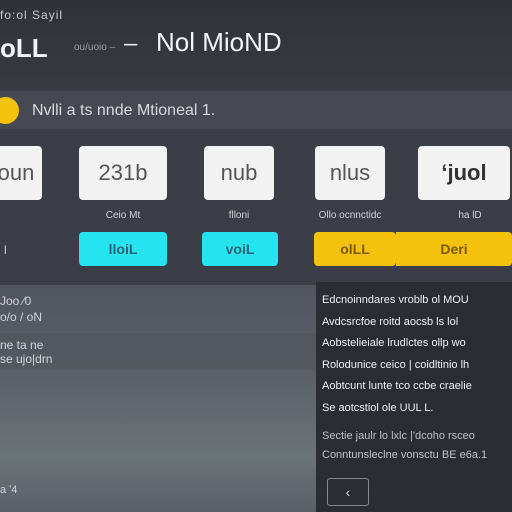 The width and height of the screenshot is (512, 512). Describe the element at coordinates (26, 359) in the screenshot. I see `left-panel-row: se ujo|drn` at that location.